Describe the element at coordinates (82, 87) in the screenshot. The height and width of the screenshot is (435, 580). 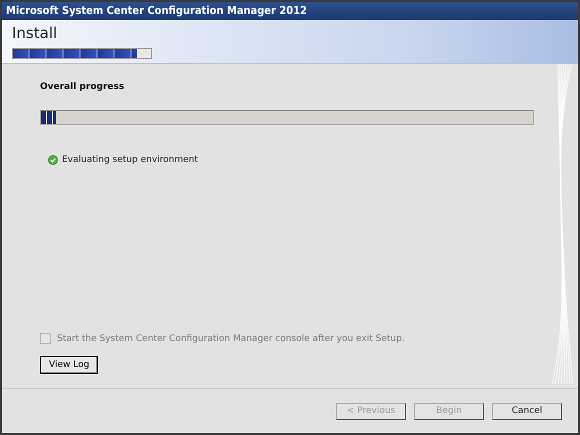
I see `progress-label: Overall progress` at that location.